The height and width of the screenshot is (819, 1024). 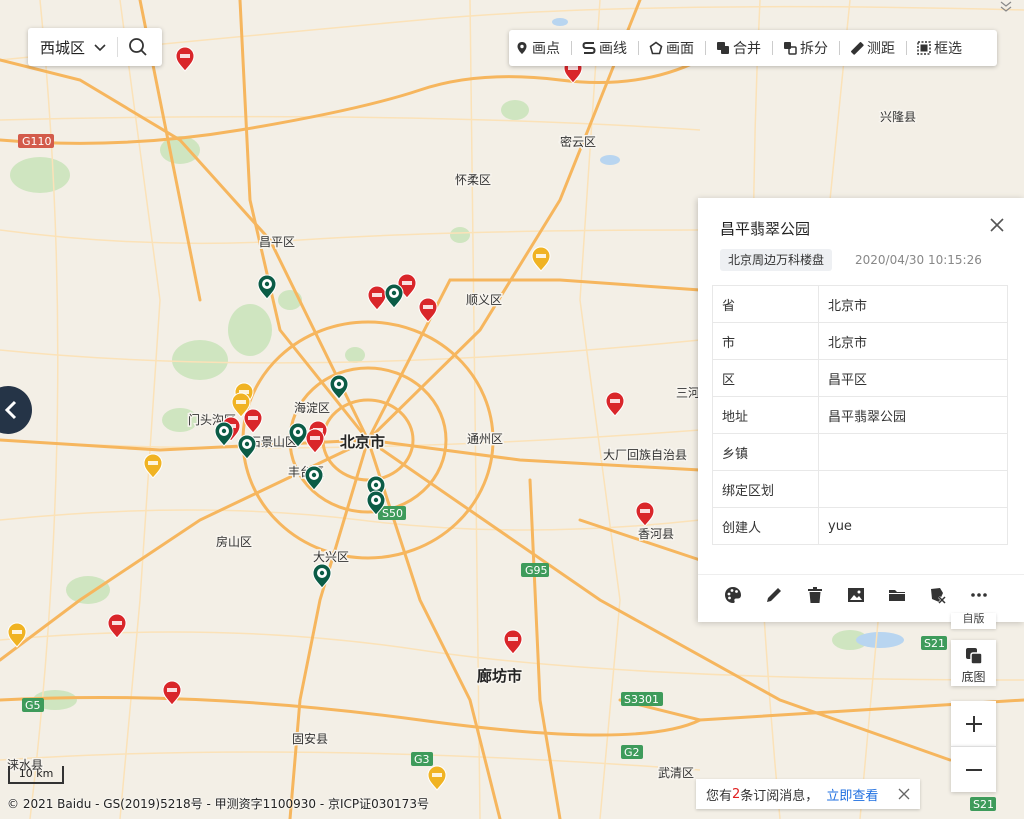 I want to click on district-search-box: 西城区, so click(x=95, y=47).